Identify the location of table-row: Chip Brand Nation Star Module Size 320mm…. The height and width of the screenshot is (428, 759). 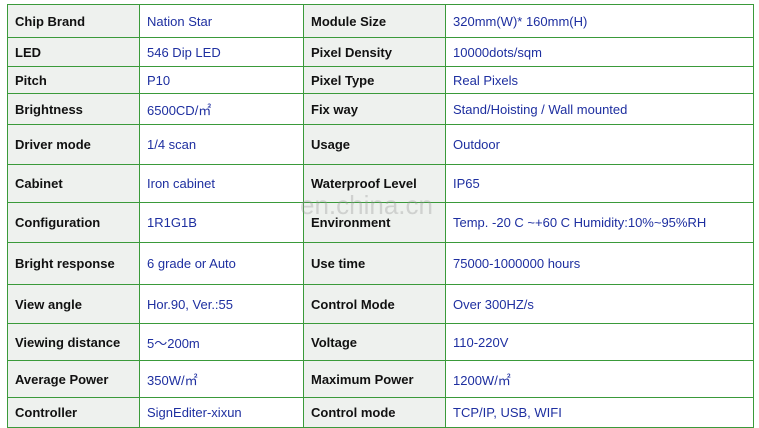
(380, 21).